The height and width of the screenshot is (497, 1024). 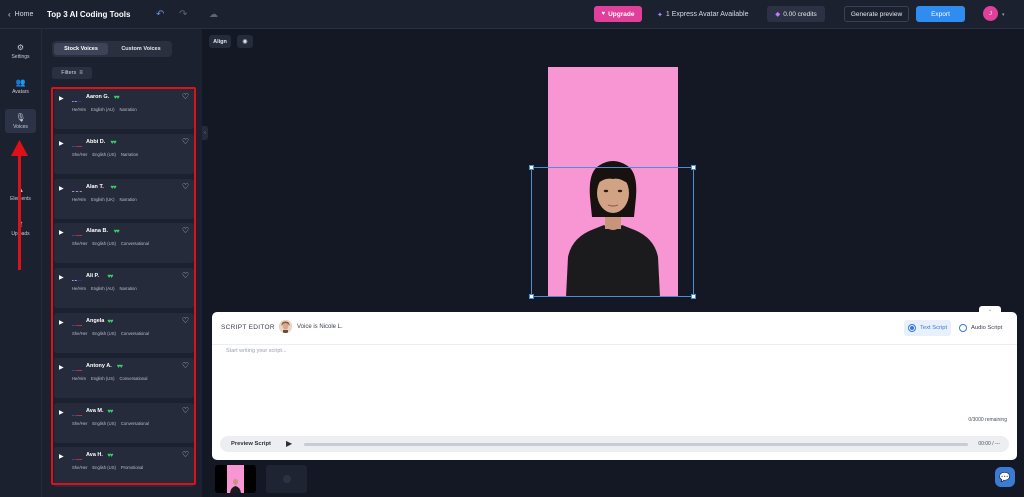 I want to click on script-editor-title: SCRIPT EDITOR, so click(x=248, y=327).